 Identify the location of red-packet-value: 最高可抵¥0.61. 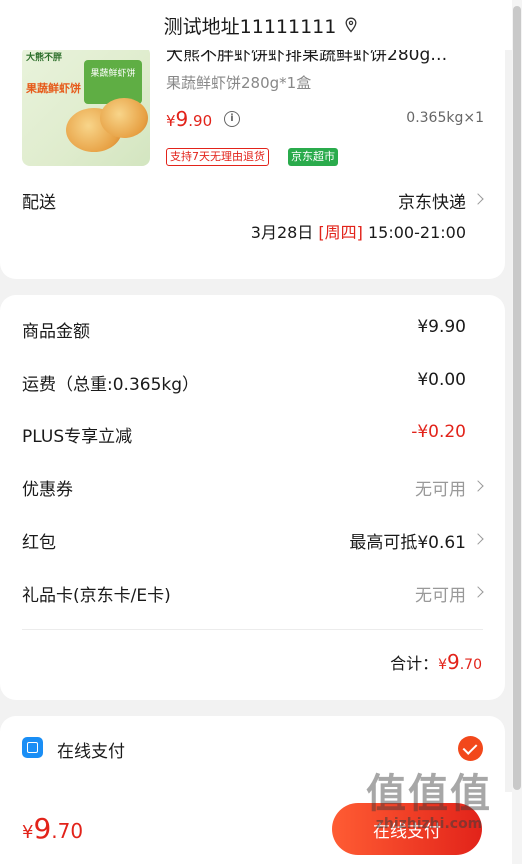
(407, 540).